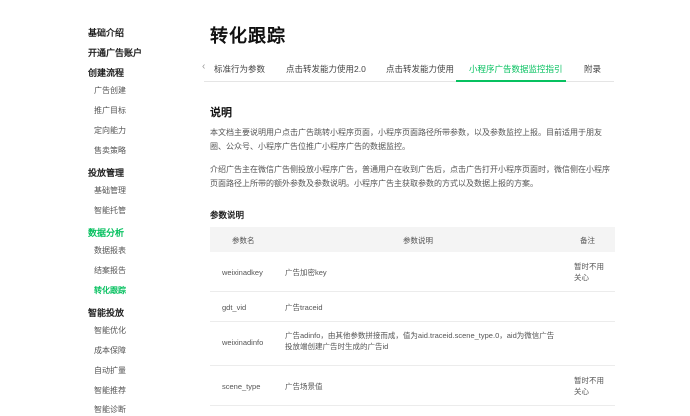  Describe the element at coordinates (110, 390) in the screenshot. I see `nav-item-smart-recommend: 智能推荐` at that location.